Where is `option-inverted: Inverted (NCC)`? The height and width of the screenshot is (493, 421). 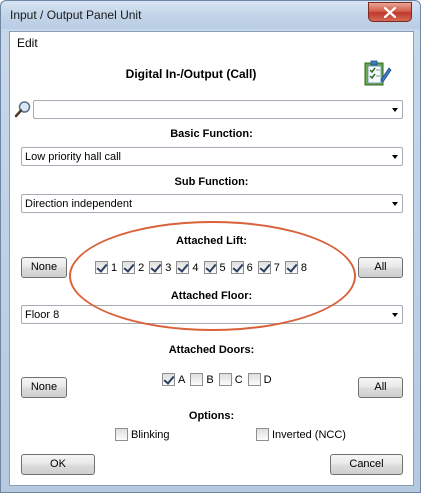 option-inverted: Inverted (NCC) is located at coordinates (301, 434).